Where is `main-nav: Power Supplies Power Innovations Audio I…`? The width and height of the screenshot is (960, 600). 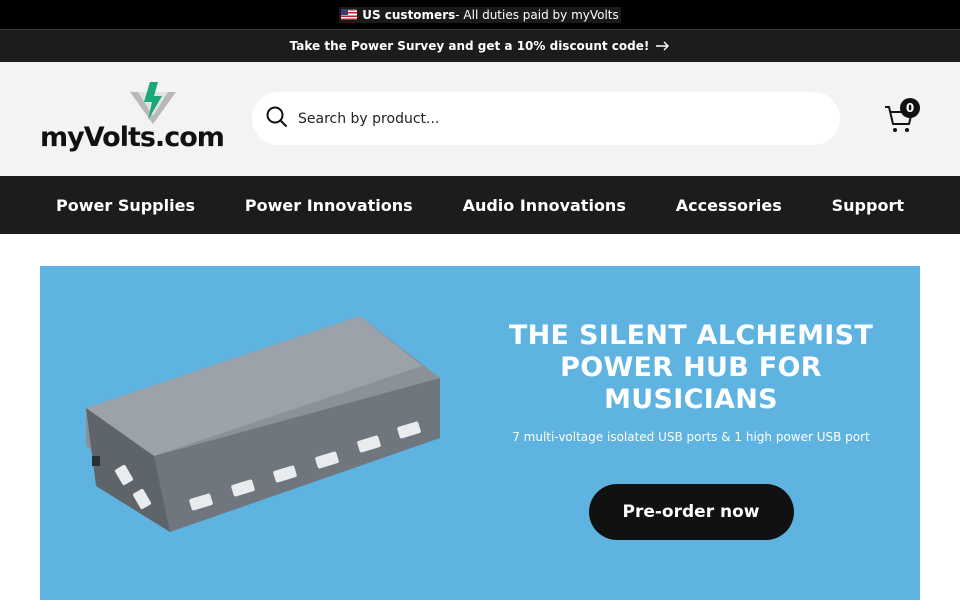
main-nav: Power Supplies Power Innovations Audio I… is located at coordinates (480, 205).